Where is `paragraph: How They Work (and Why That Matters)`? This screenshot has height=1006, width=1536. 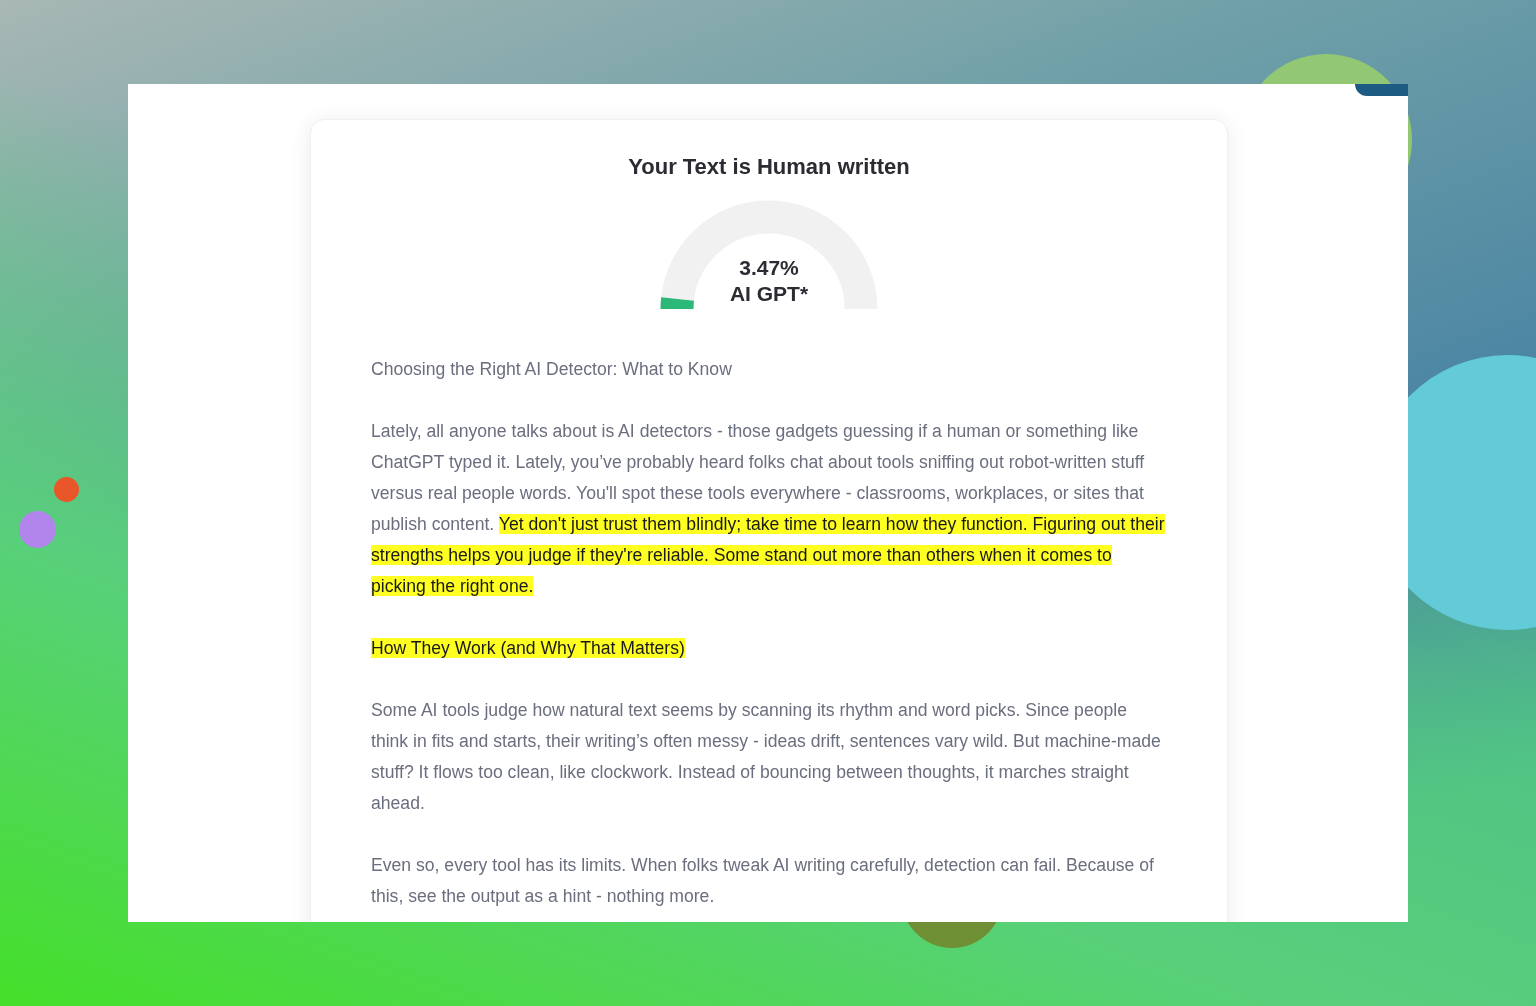 paragraph: How They Work (and Why That Matters) is located at coordinates (528, 648).